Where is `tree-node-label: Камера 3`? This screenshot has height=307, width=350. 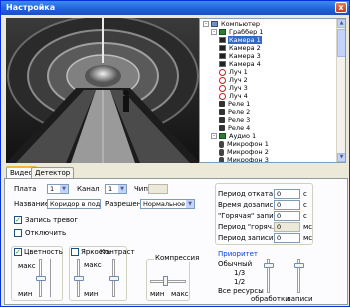 tree-node-label: Камера 3 is located at coordinates (245, 56).